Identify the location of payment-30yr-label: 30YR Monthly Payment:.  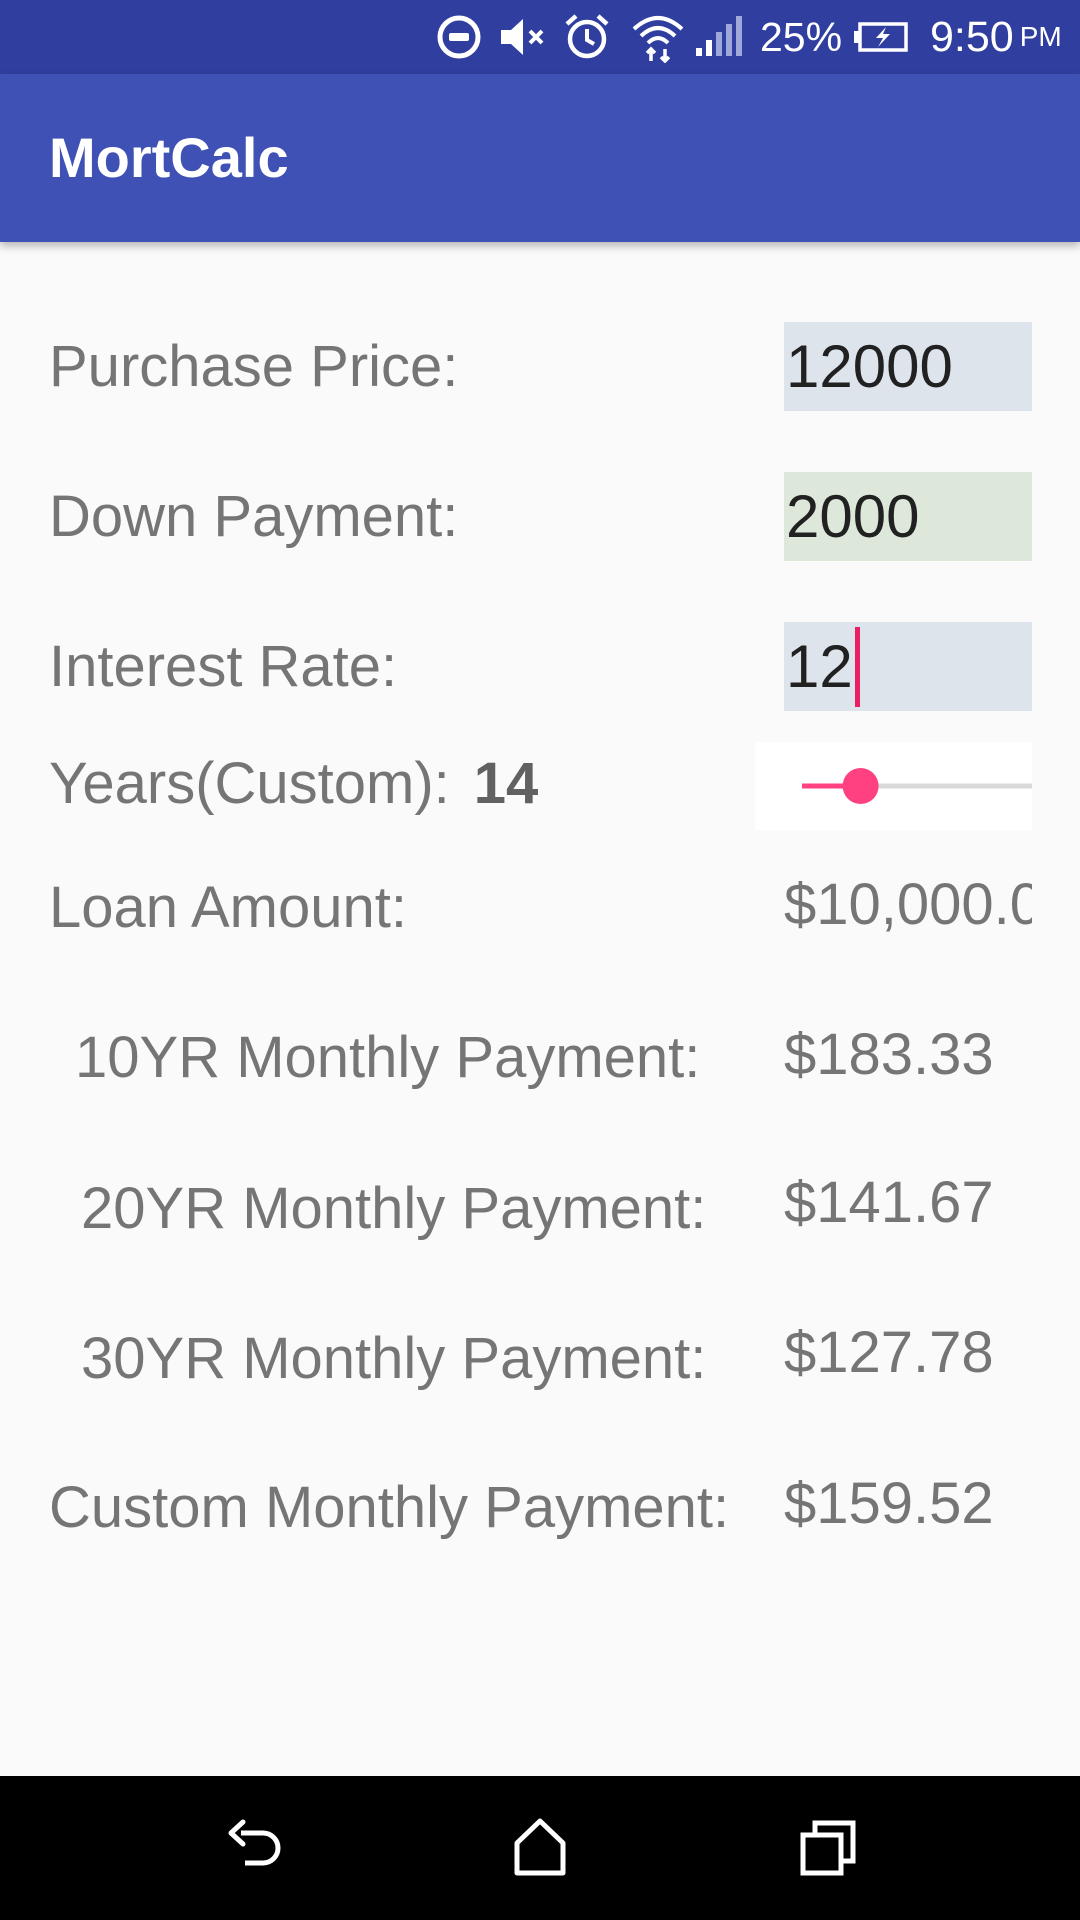
(394, 1358).